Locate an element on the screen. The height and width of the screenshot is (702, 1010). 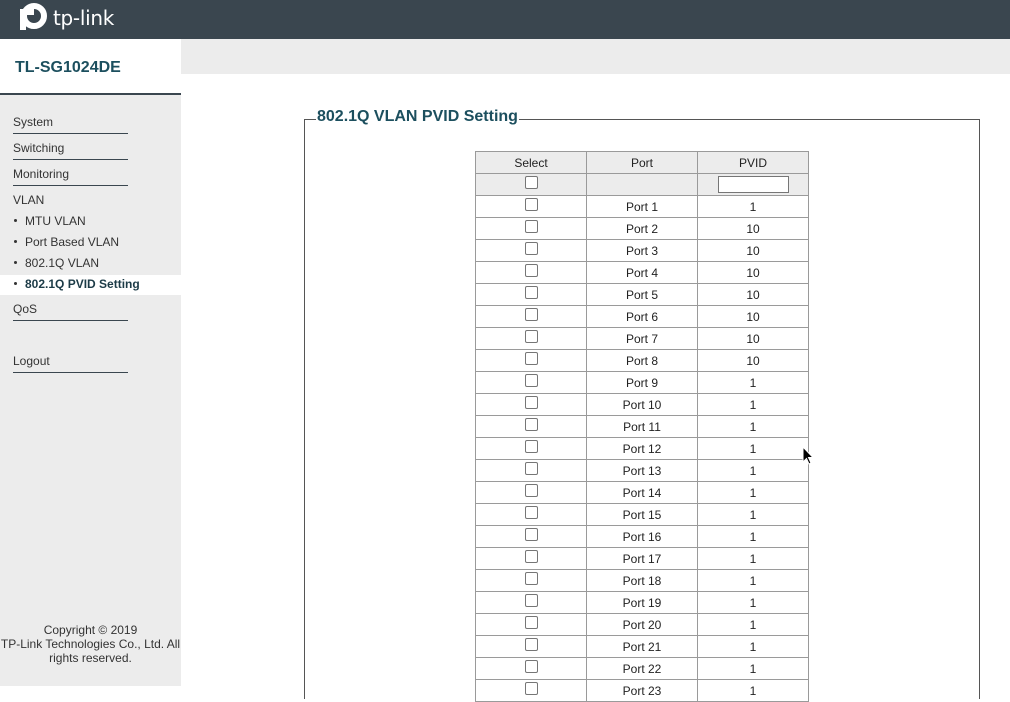
port-cell: Port 14 is located at coordinates (642, 492).